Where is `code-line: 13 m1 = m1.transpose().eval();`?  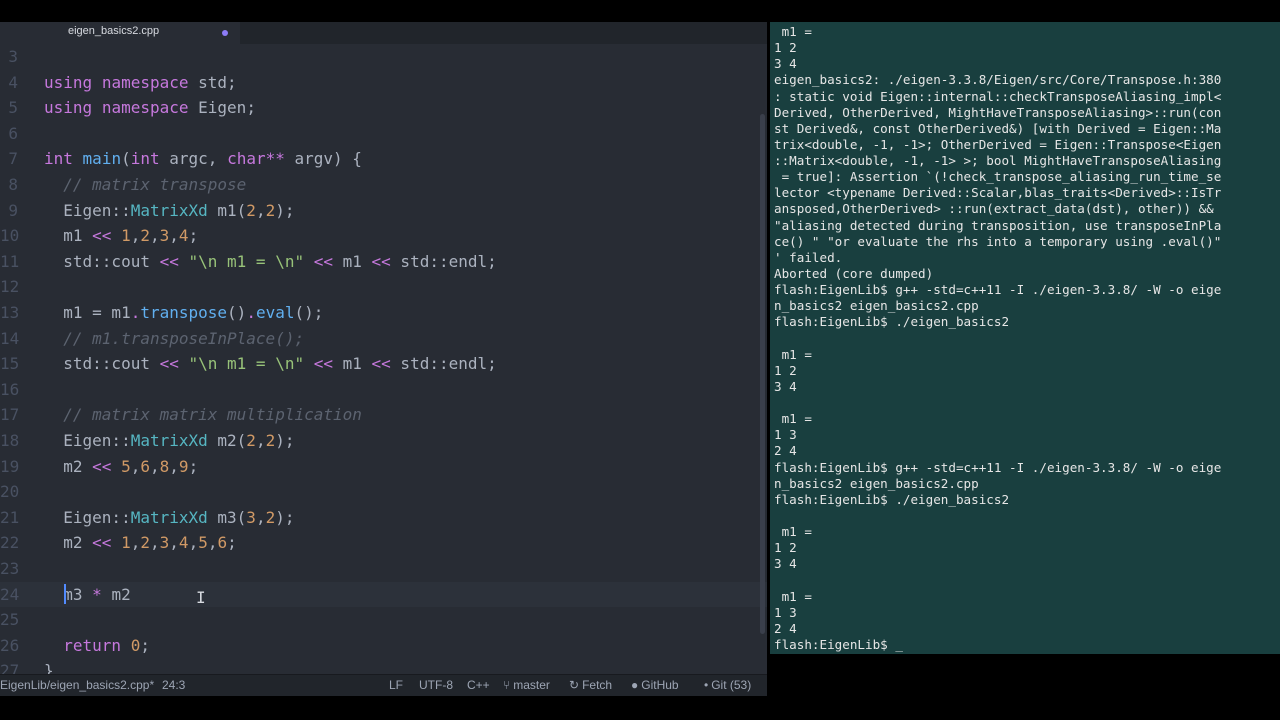
code-line: 13 m1 = m1.transpose().eval(); is located at coordinates (383, 313).